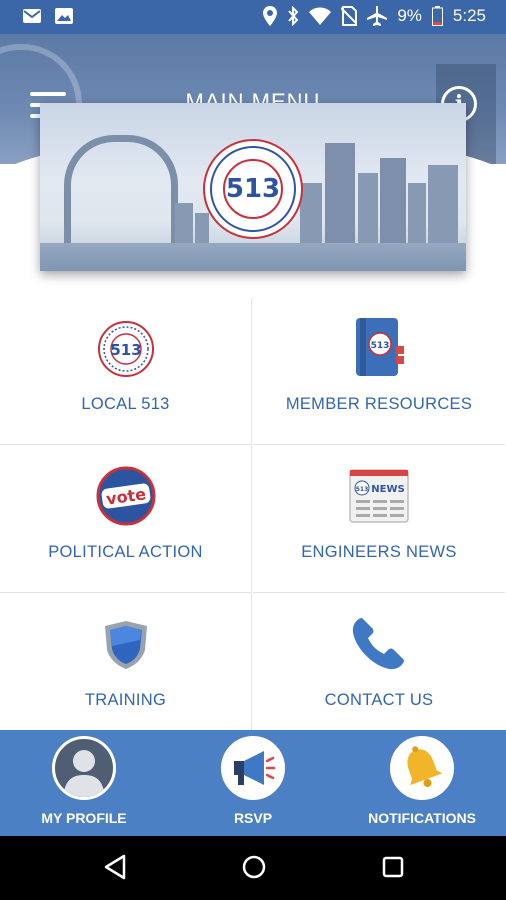 Image resolution: width=506 pixels, height=900 pixels. Describe the element at coordinates (379, 645) in the screenshot. I see `phone-icon` at that location.